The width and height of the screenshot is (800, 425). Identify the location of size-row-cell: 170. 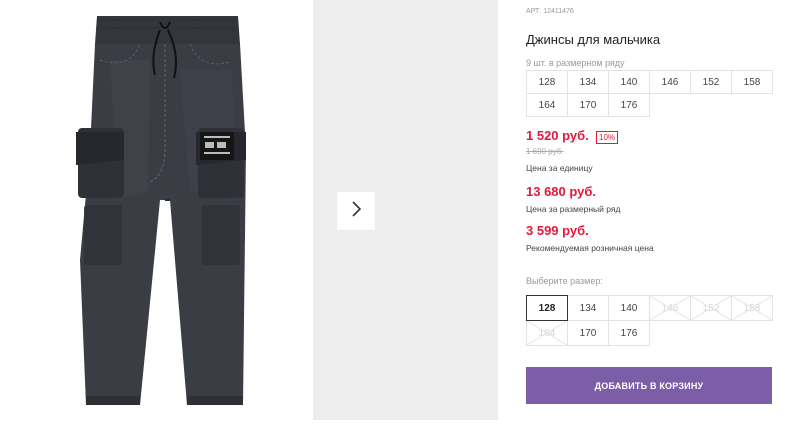
(588, 105).